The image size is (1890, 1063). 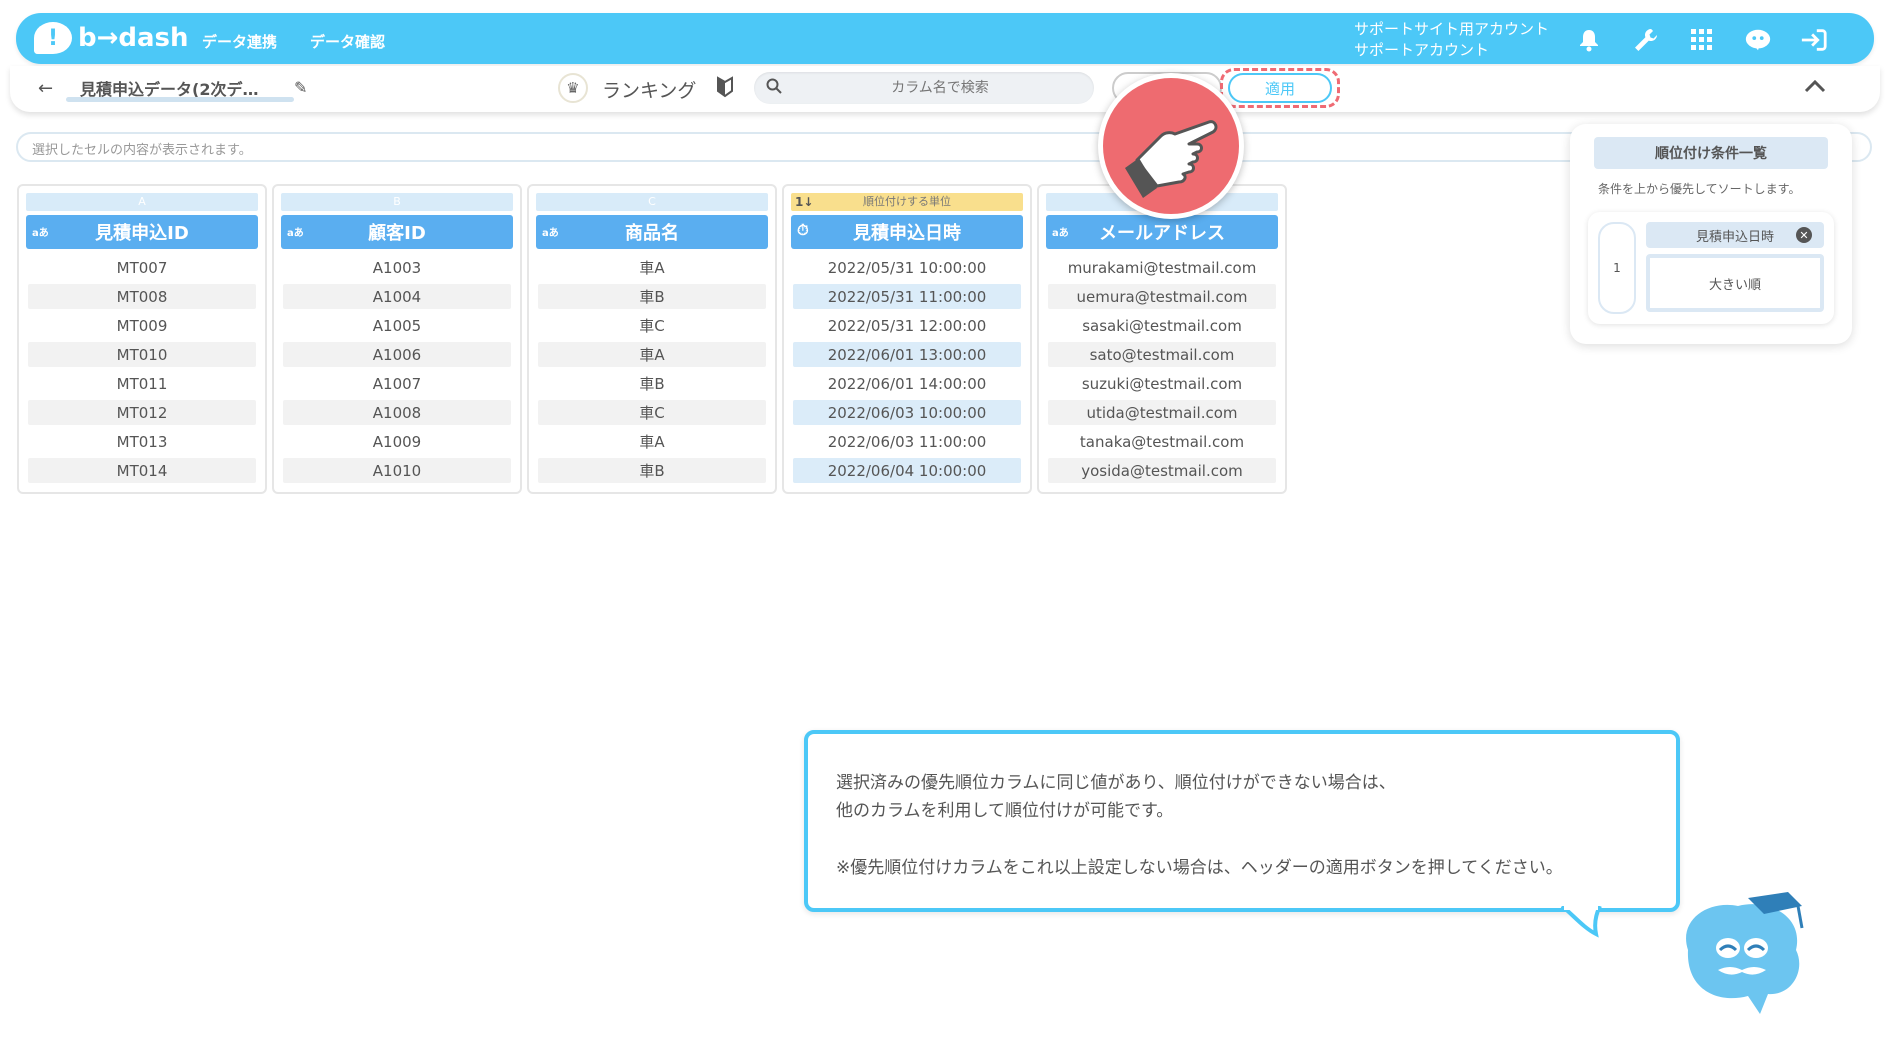 I want to click on apps-grid-icon, so click(x=1702, y=40).